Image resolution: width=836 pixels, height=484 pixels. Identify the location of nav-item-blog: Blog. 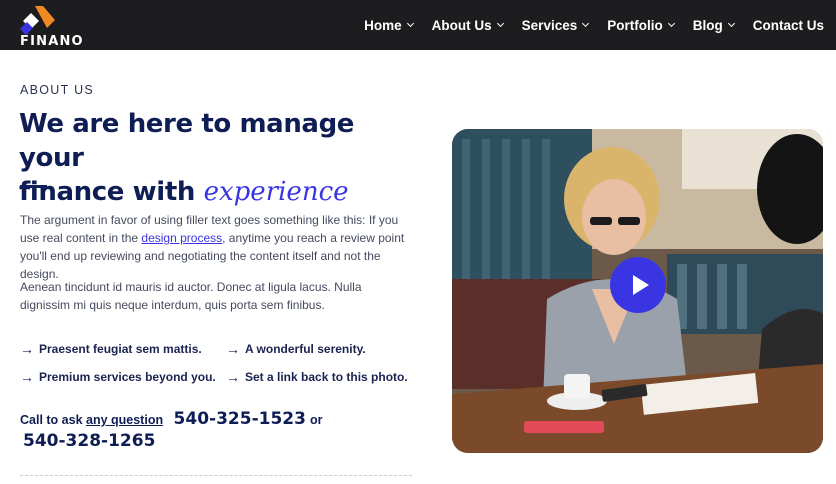
(713, 25).